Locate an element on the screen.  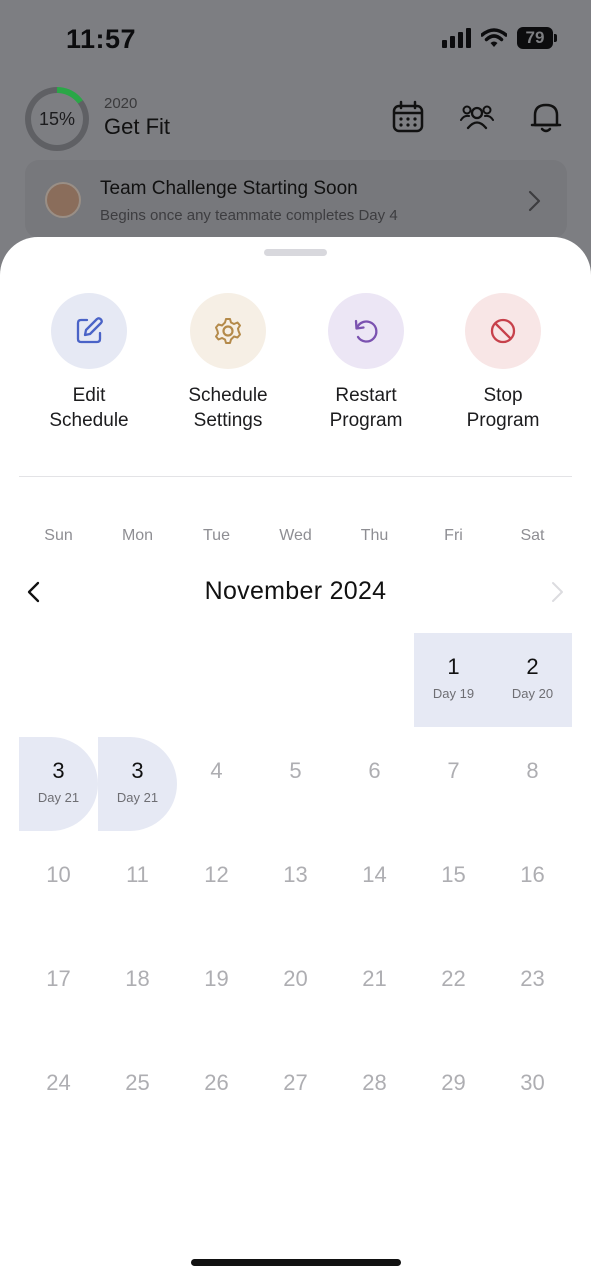
calendar-day: 7 is located at coordinates (453, 784).